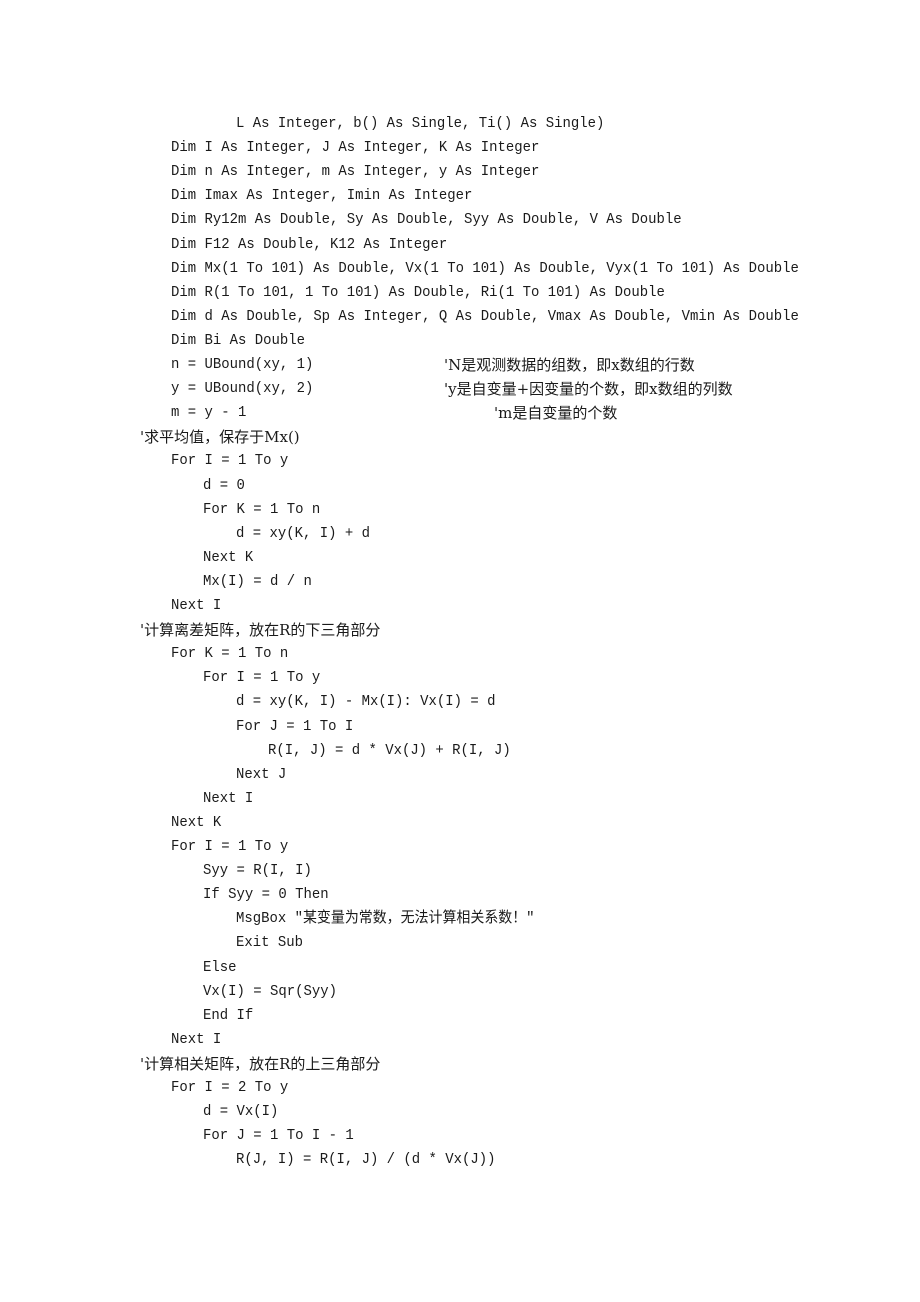 The height and width of the screenshot is (1302, 920). What do you see at coordinates (257, 581) in the screenshot?
I see `code-line: Mx(I) = d / n` at bounding box center [257, 581].